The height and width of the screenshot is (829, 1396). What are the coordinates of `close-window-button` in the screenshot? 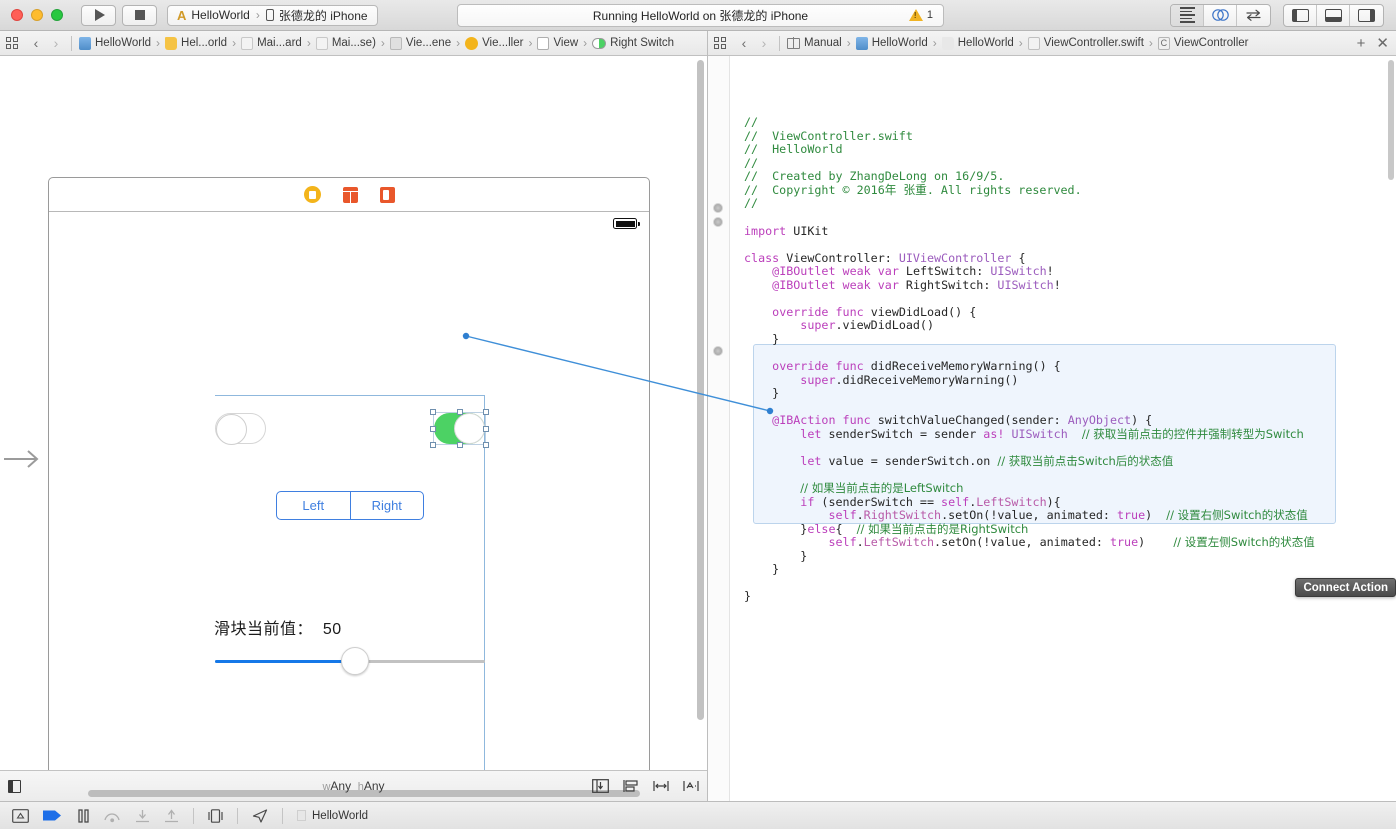 It's located at (17, 15).